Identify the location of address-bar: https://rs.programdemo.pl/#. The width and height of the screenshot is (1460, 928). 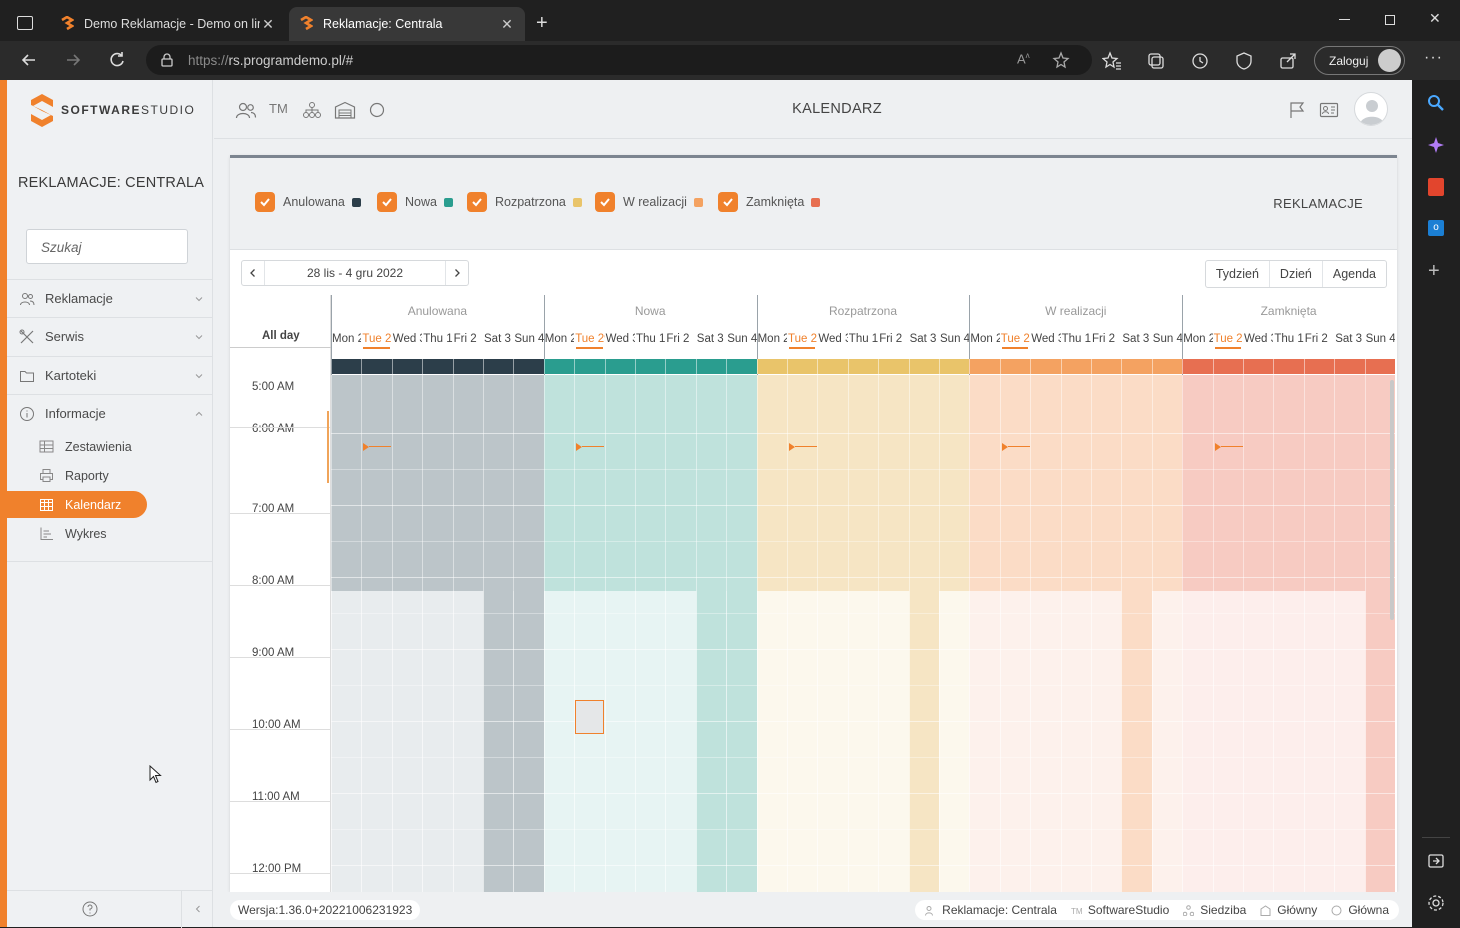
(619, 60).